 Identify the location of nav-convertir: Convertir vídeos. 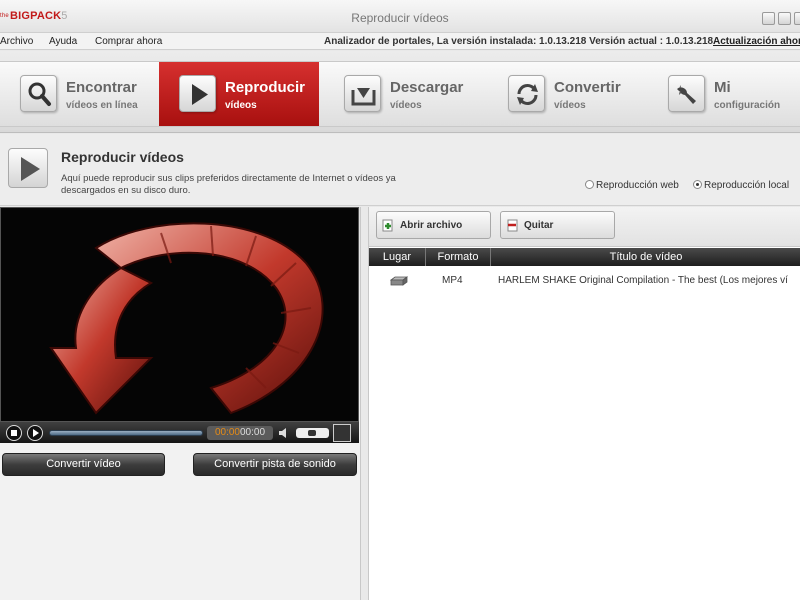
(568, 94).